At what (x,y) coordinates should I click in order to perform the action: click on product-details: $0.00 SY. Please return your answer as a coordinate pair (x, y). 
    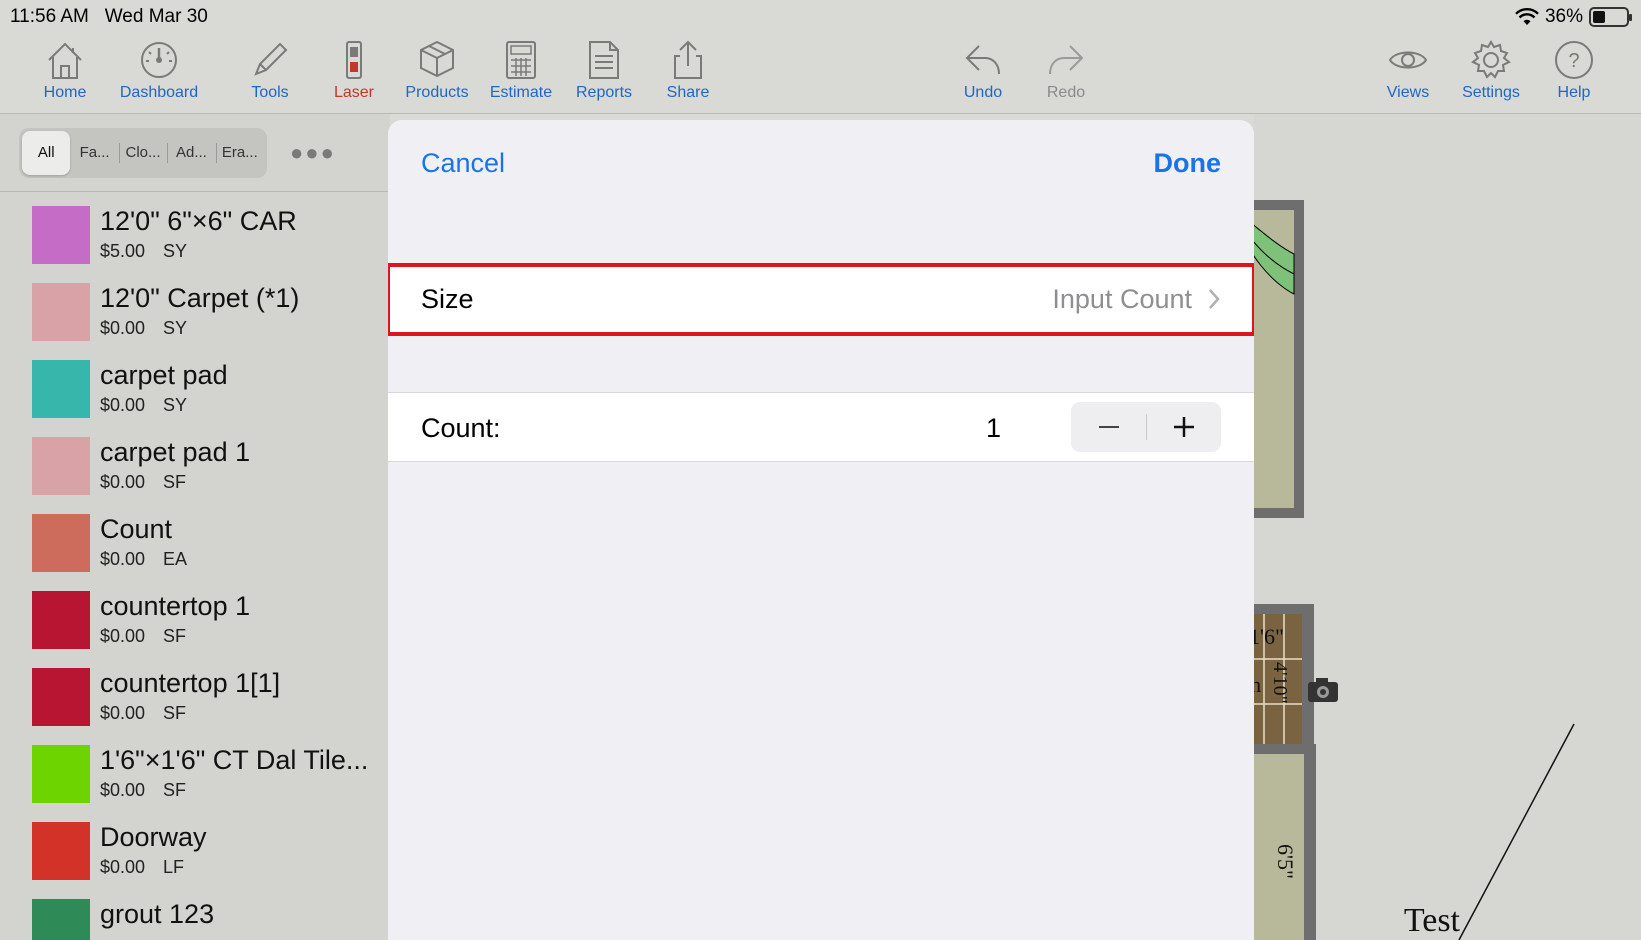
    Looking at the image, I should click on (143, 328).